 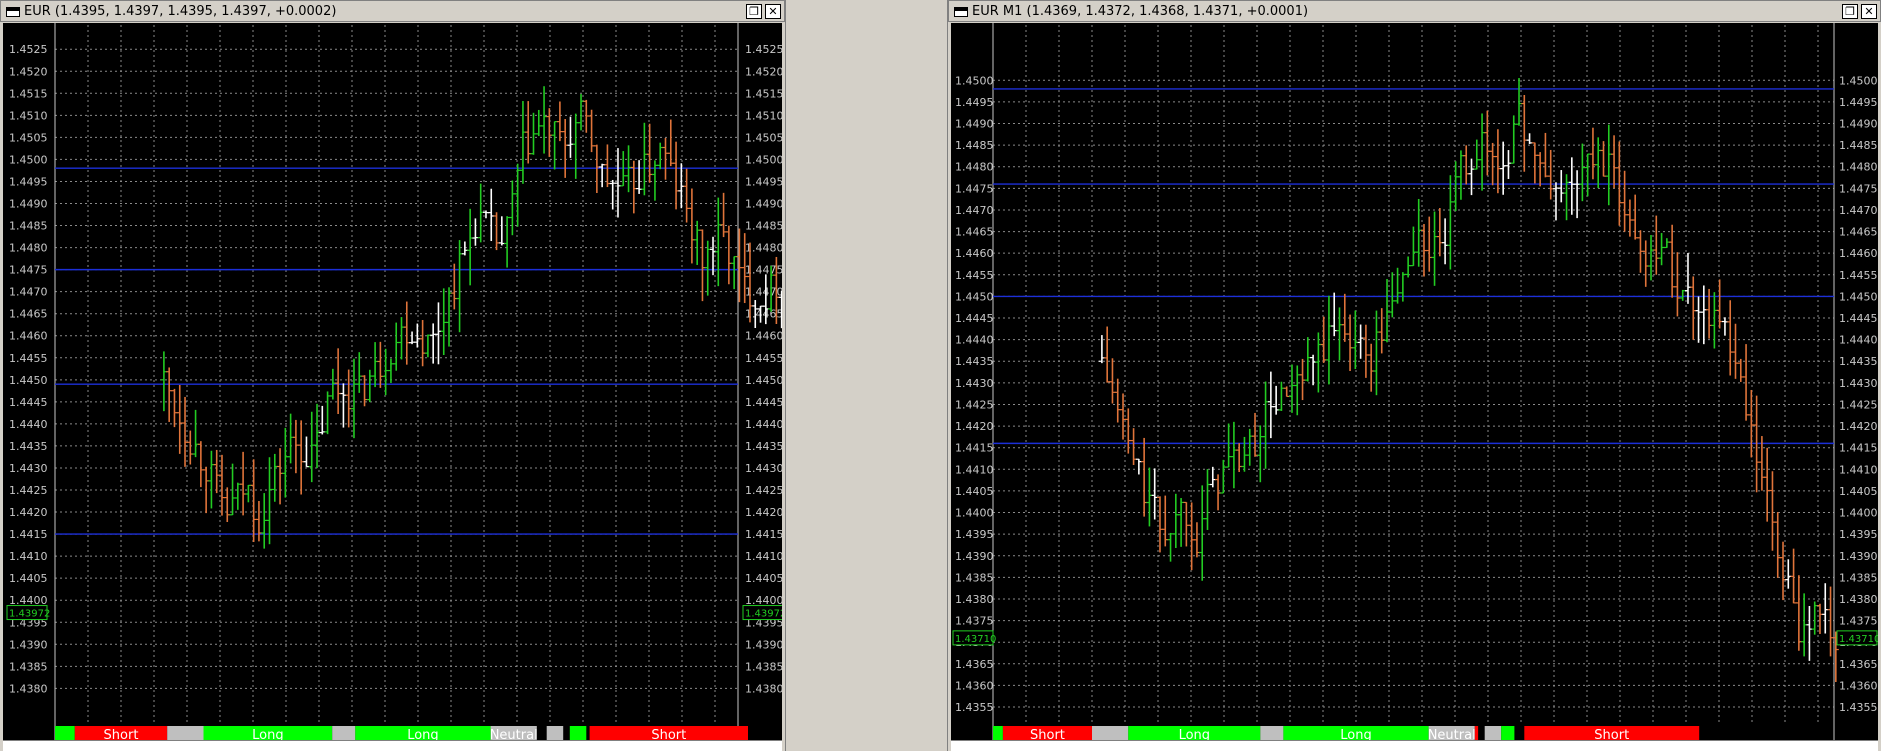 I want to click on y-tick-label-right: 1.4430, so click(x=1858, y=383).